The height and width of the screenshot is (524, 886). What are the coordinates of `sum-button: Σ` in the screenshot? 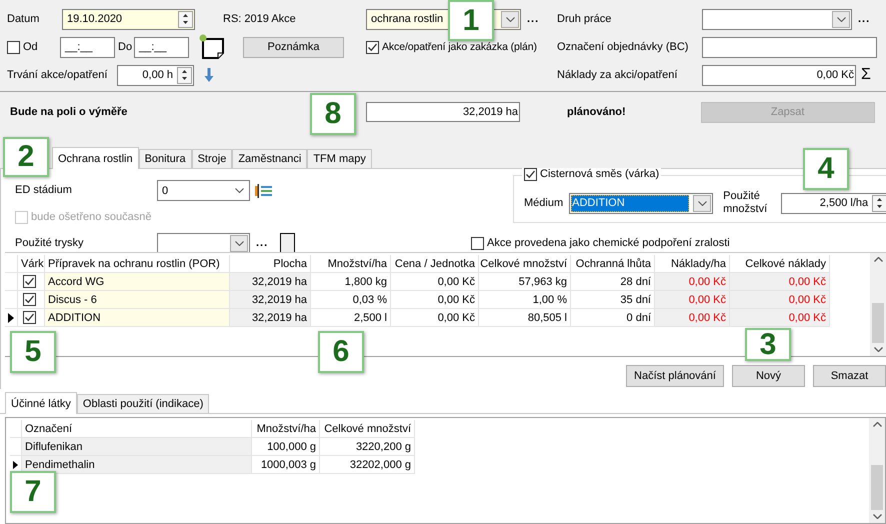 It's located at (866, 75).